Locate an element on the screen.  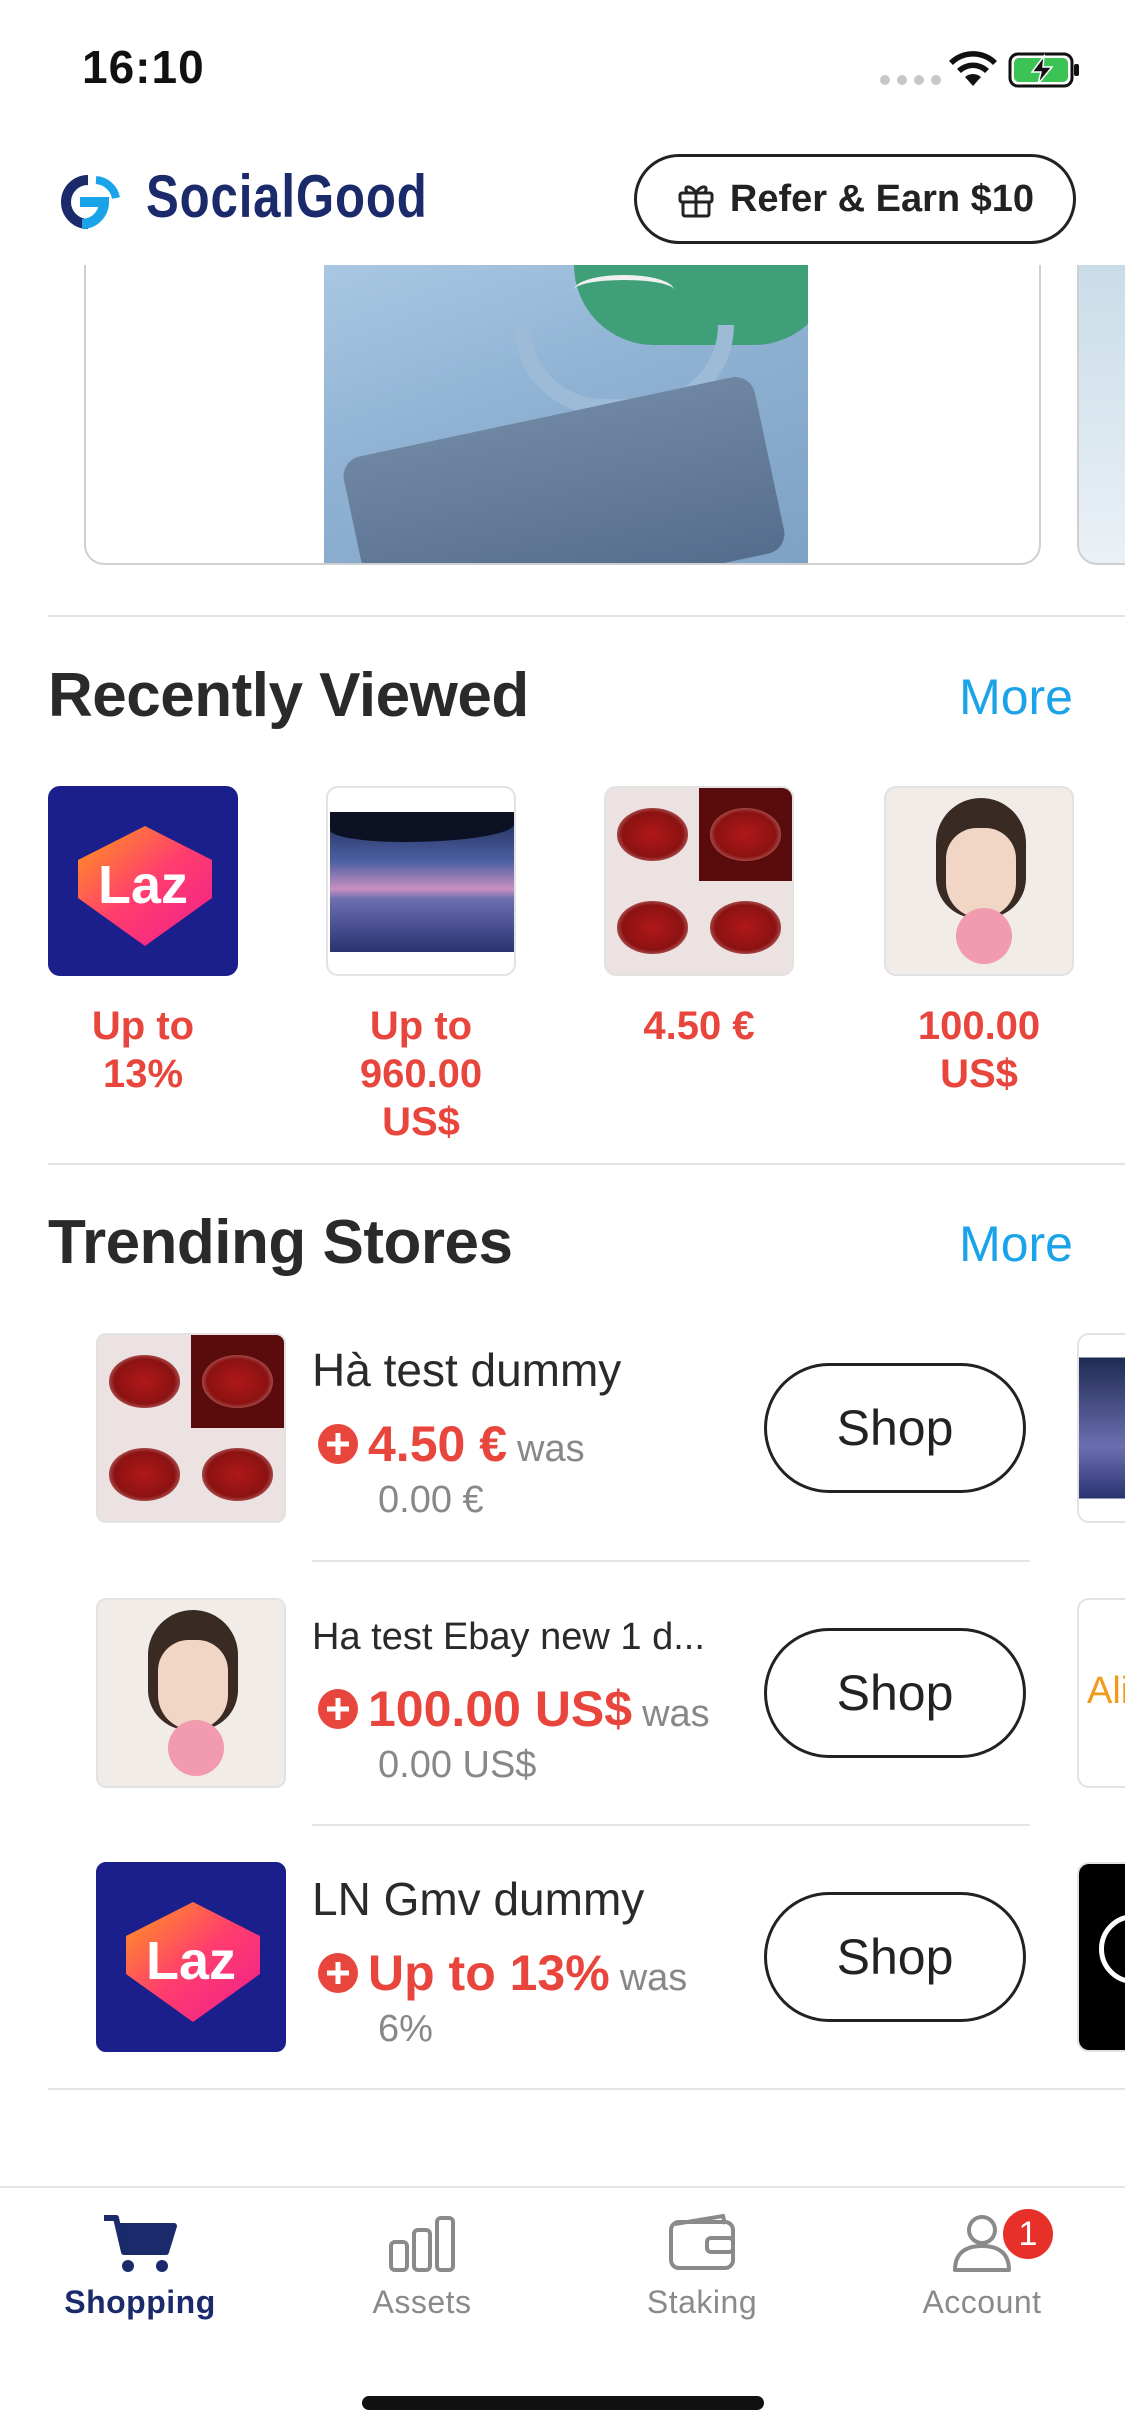
store-price: Up to 13% is located at coordinates (489, 1973).